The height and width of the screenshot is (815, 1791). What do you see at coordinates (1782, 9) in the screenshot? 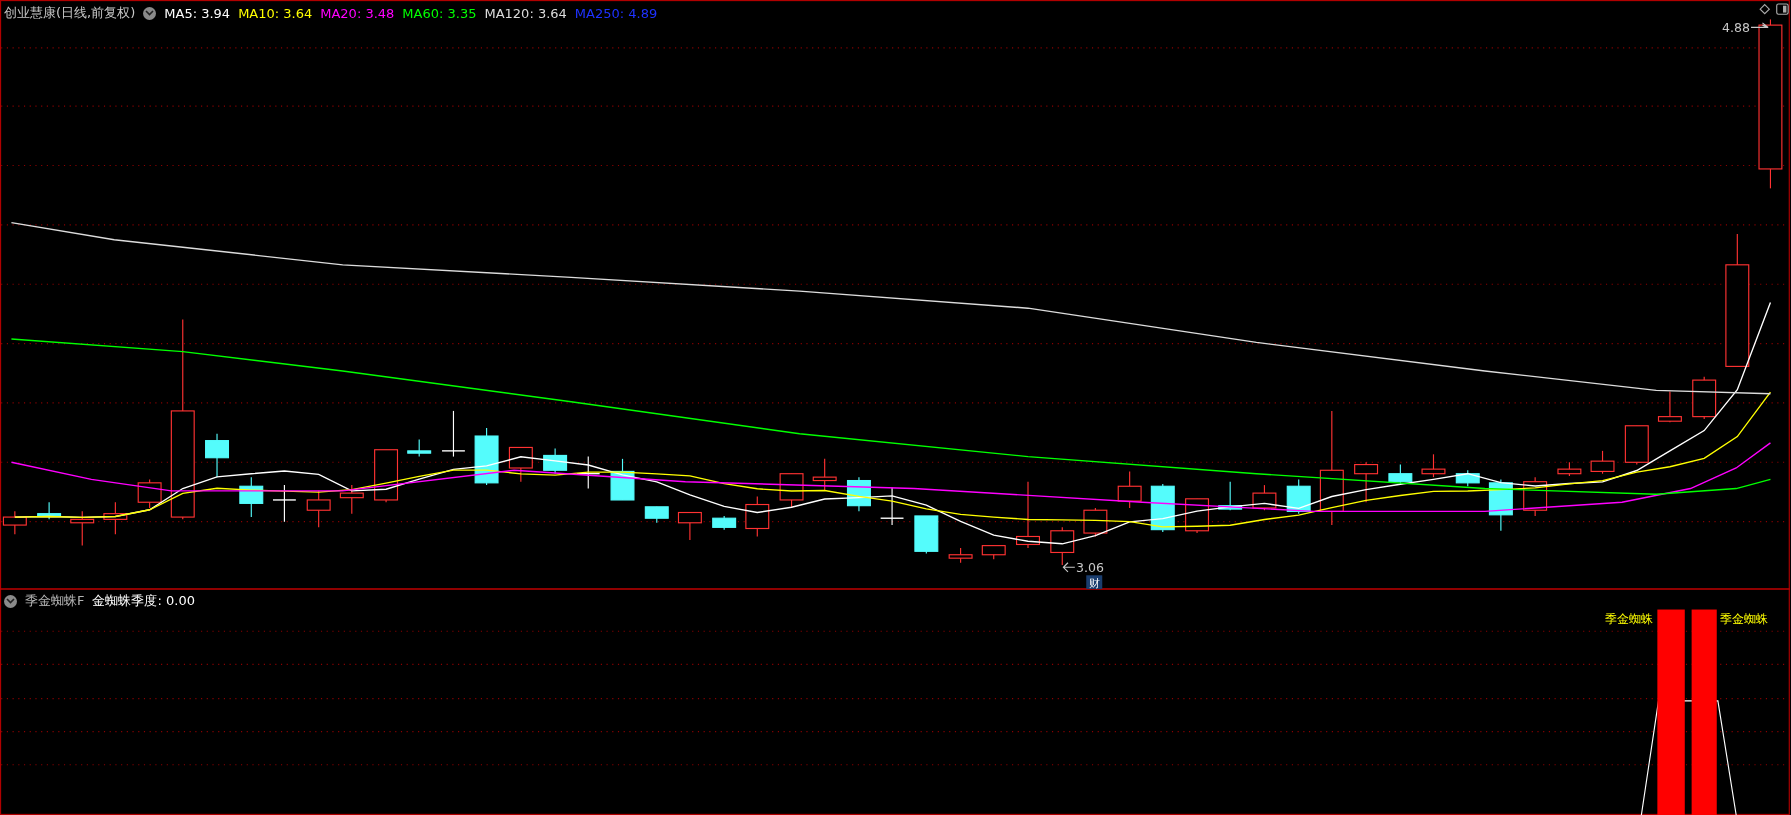
I see `panel-toggle-icon` at bounding box center [1782, 9].